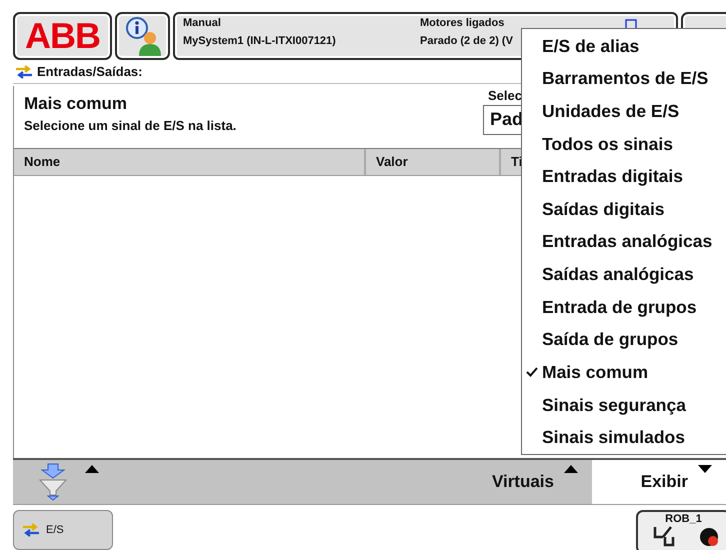 The width and height of the screenshot is (726, 550). What do you see at coordinates (624, 339) in the screenshot?
I see `menu-item: Saída de grupos` at bounding box center [624, 339].